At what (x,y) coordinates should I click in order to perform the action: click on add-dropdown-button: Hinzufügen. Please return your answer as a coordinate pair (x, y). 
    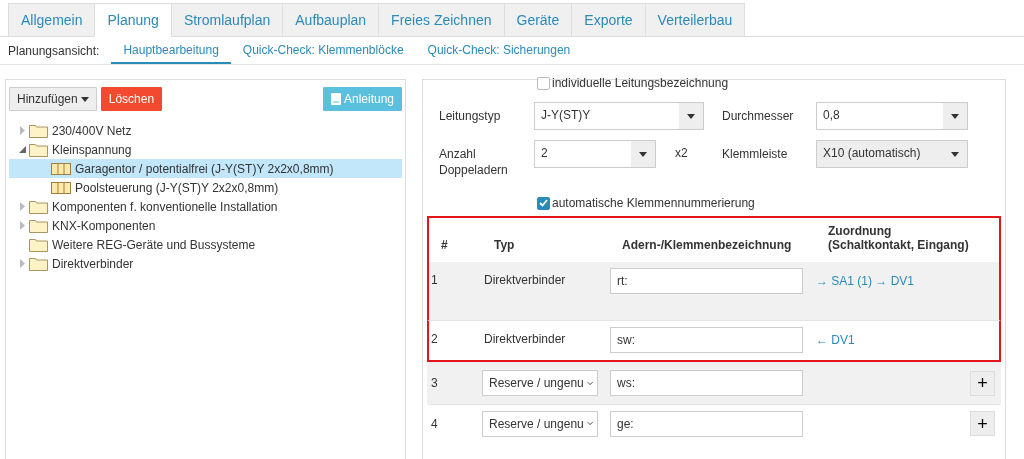
    Looking at the image, I should click on (53, 99).